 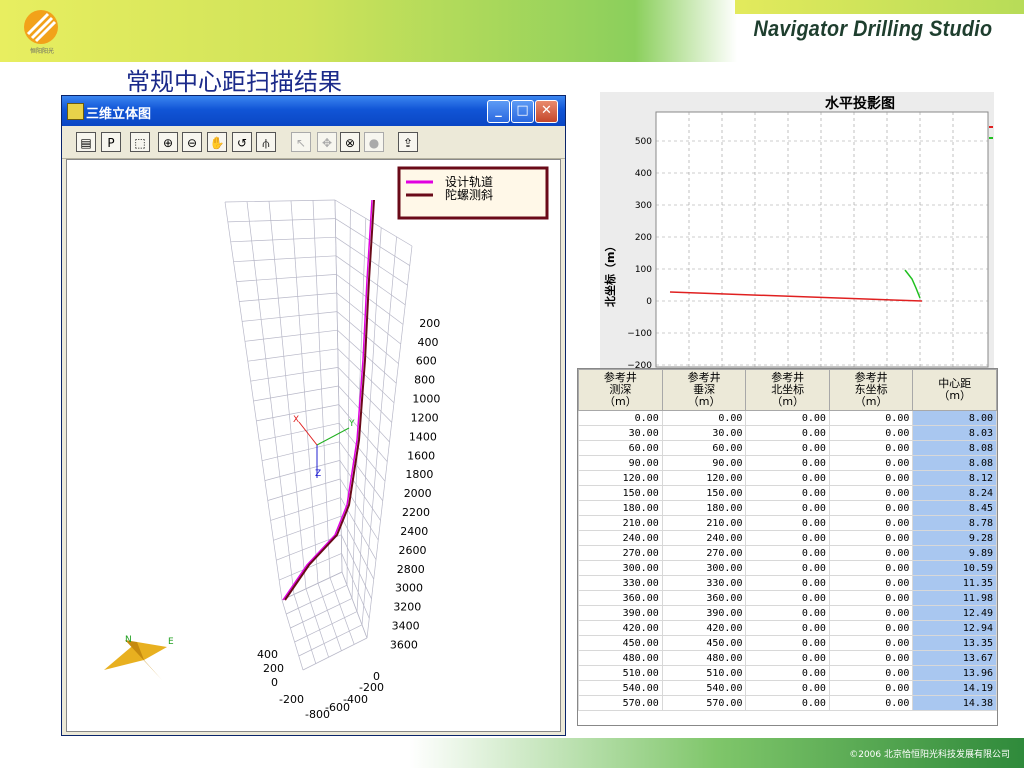 I want to click on table-row: 420.00 420.00 0.00 0.00 12.94, so click(x=787, y=628).